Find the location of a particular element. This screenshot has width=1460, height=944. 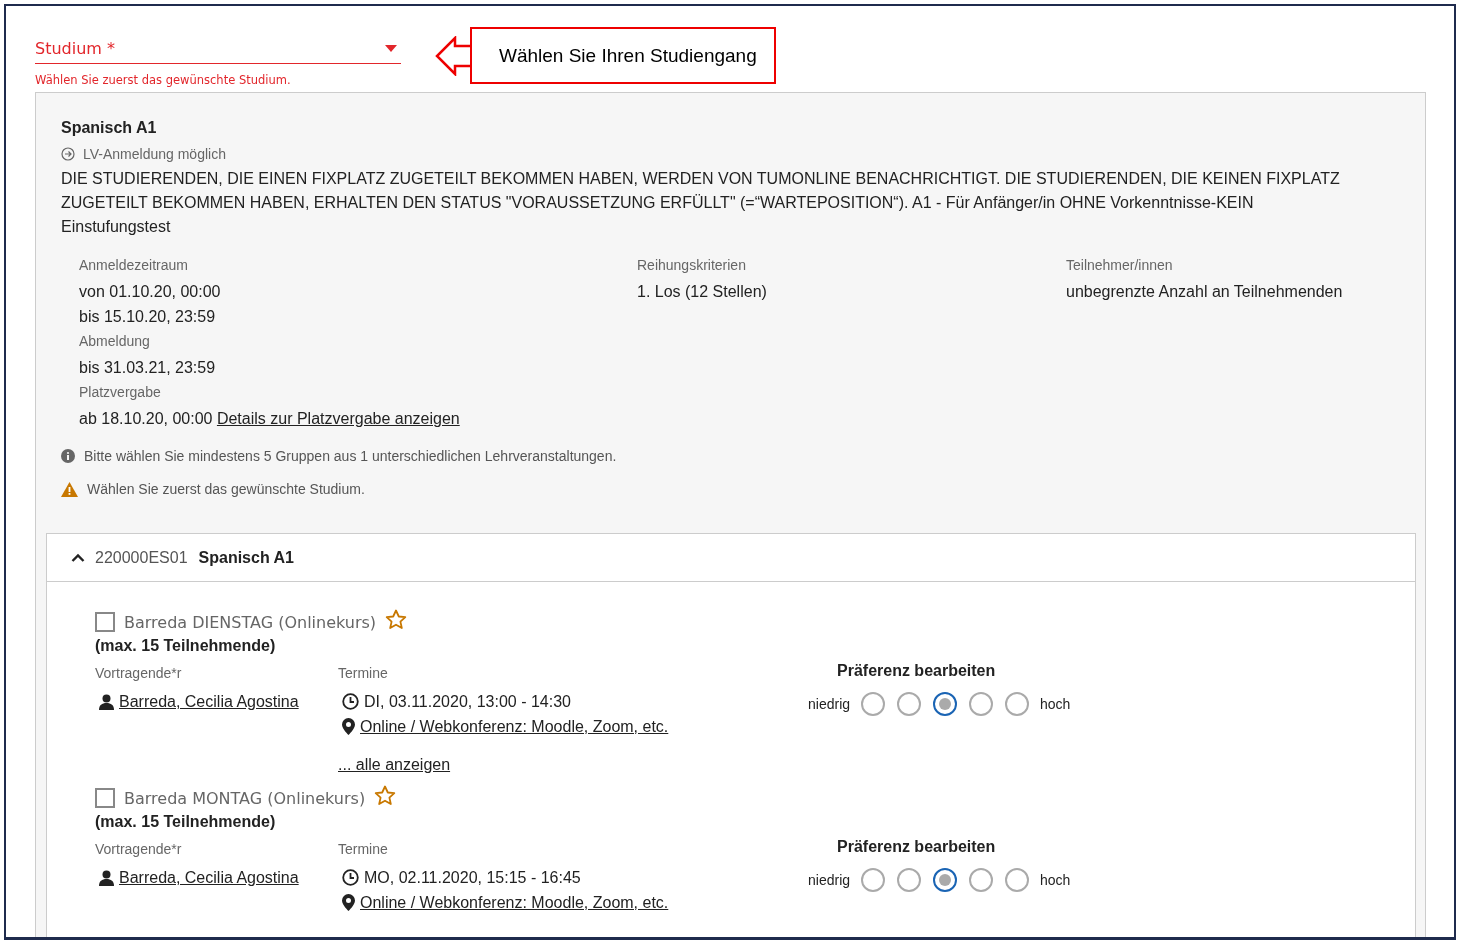

arrow-icon is located at coordinates (454, 55).